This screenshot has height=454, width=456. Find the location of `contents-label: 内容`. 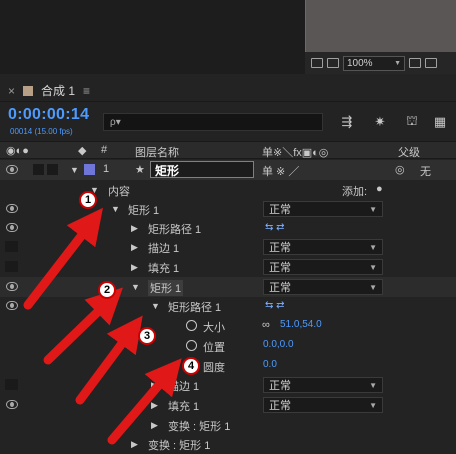

contents-label: 内容 is located at coordinates (119, 192).